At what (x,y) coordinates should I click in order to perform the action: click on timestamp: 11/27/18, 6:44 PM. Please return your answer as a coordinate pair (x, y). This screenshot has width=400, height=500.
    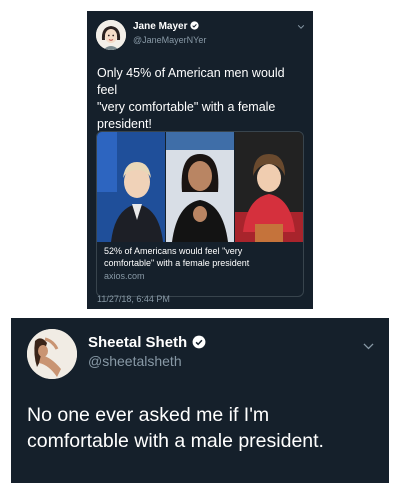
    Looking at the image, I should click on (133, 299).